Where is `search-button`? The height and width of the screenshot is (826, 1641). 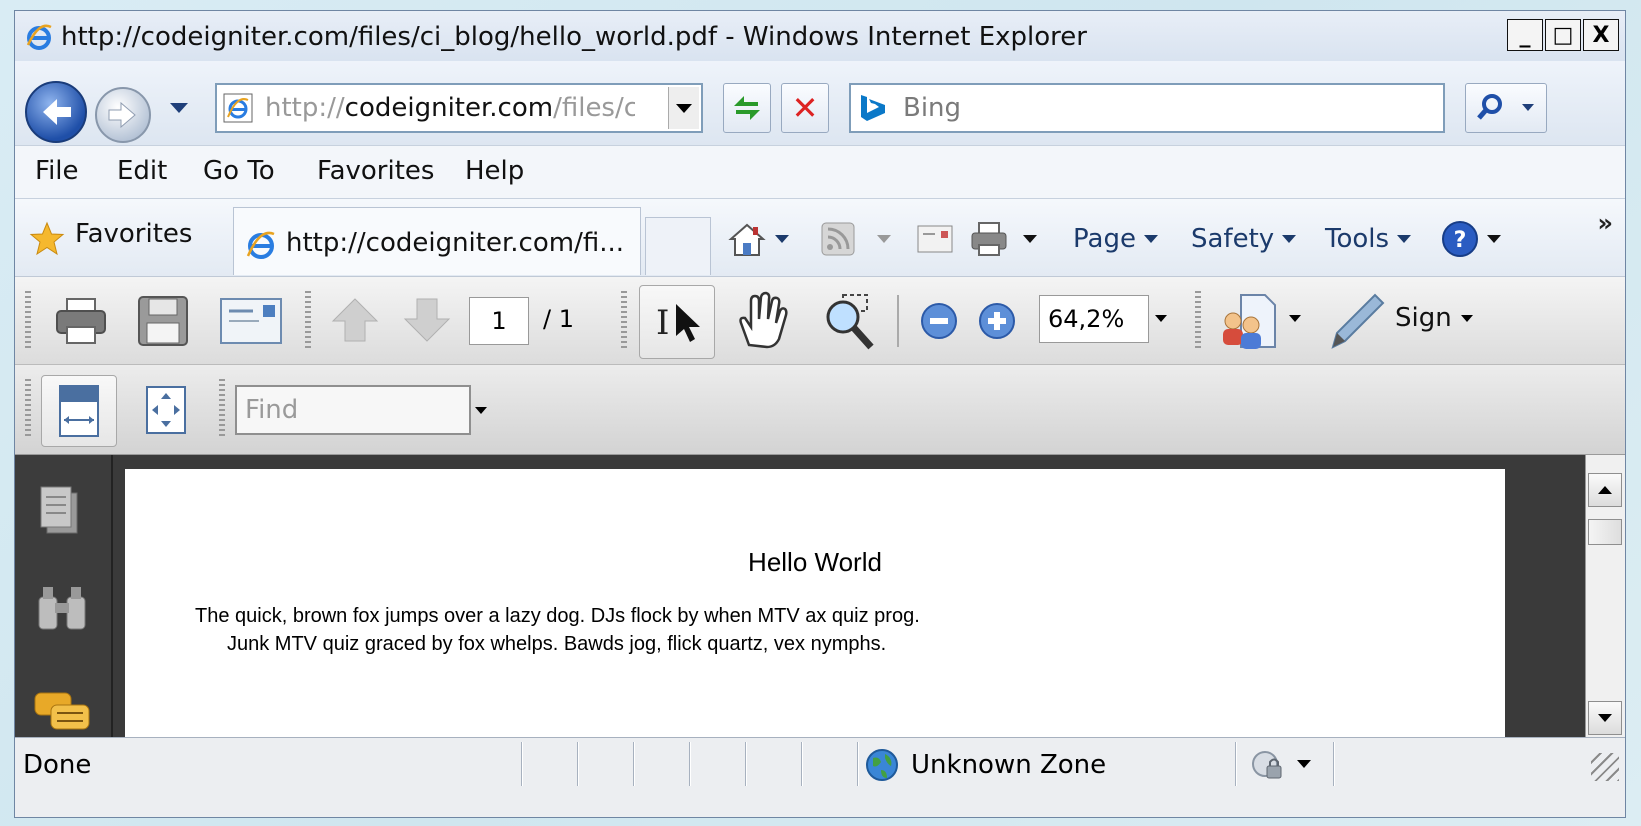 search-button is located at coordinates (1506, 108).